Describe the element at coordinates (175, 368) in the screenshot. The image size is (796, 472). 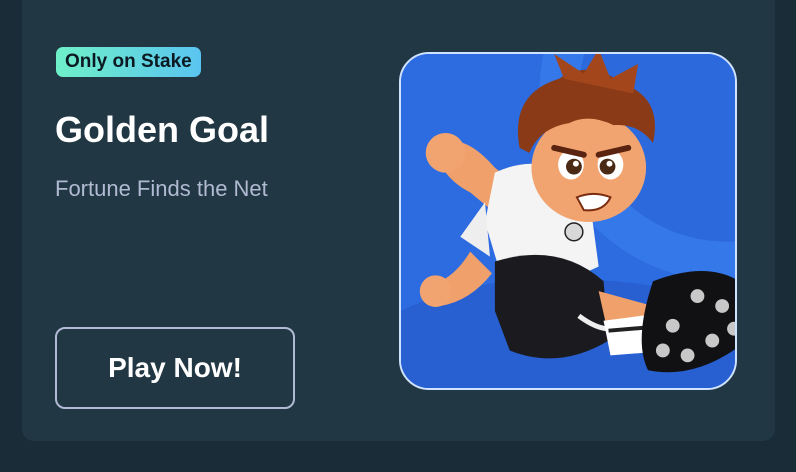
I see `play-now-button: Play Now!` at that location.